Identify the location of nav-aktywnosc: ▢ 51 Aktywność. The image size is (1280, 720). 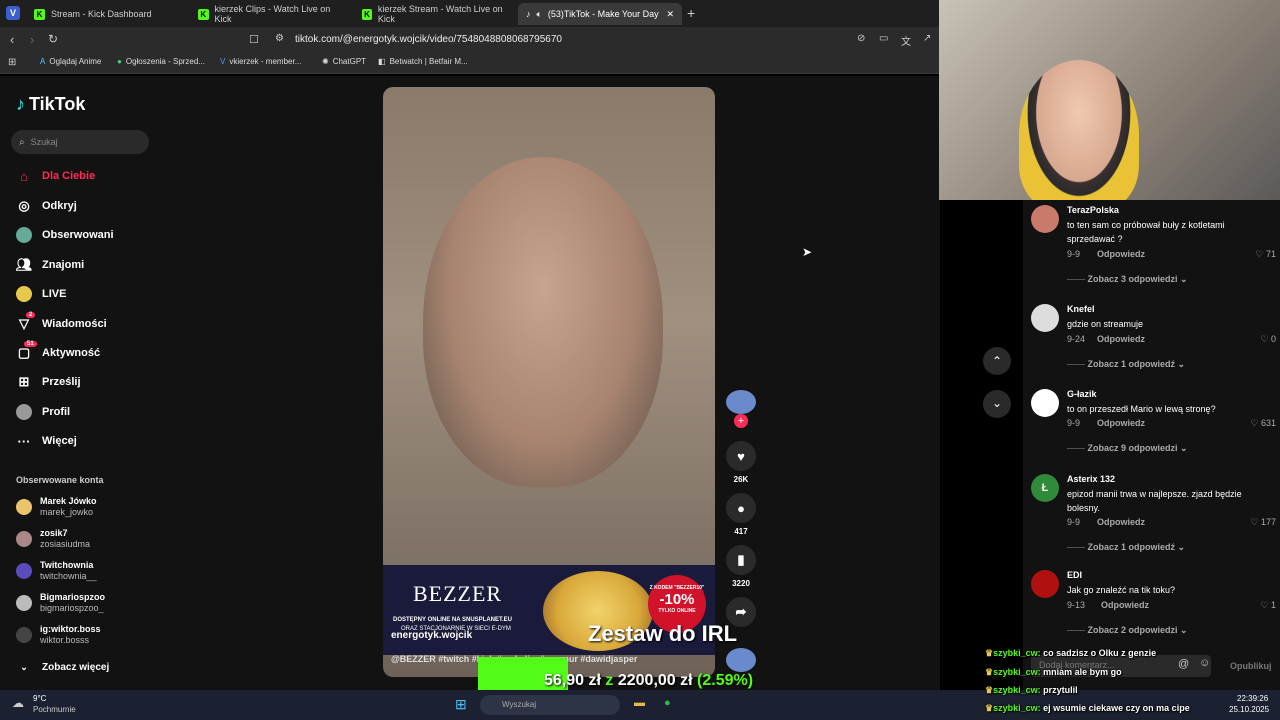
(58, 351).